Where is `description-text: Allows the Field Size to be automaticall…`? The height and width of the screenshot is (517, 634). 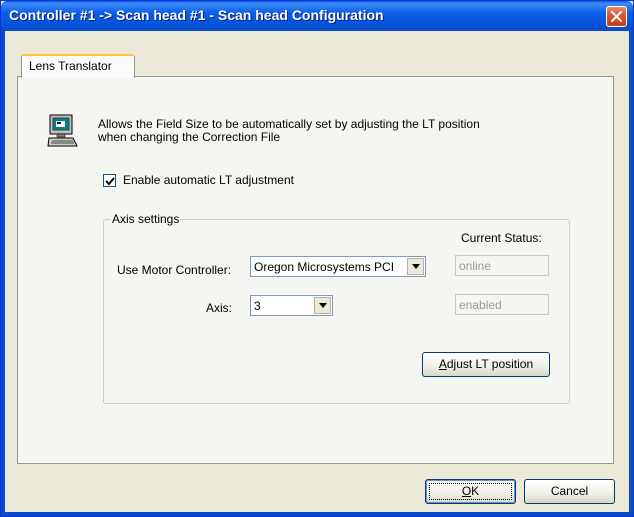
description-text: Allows the Field Size to be automaticall… is located at coordinates (318, 131).